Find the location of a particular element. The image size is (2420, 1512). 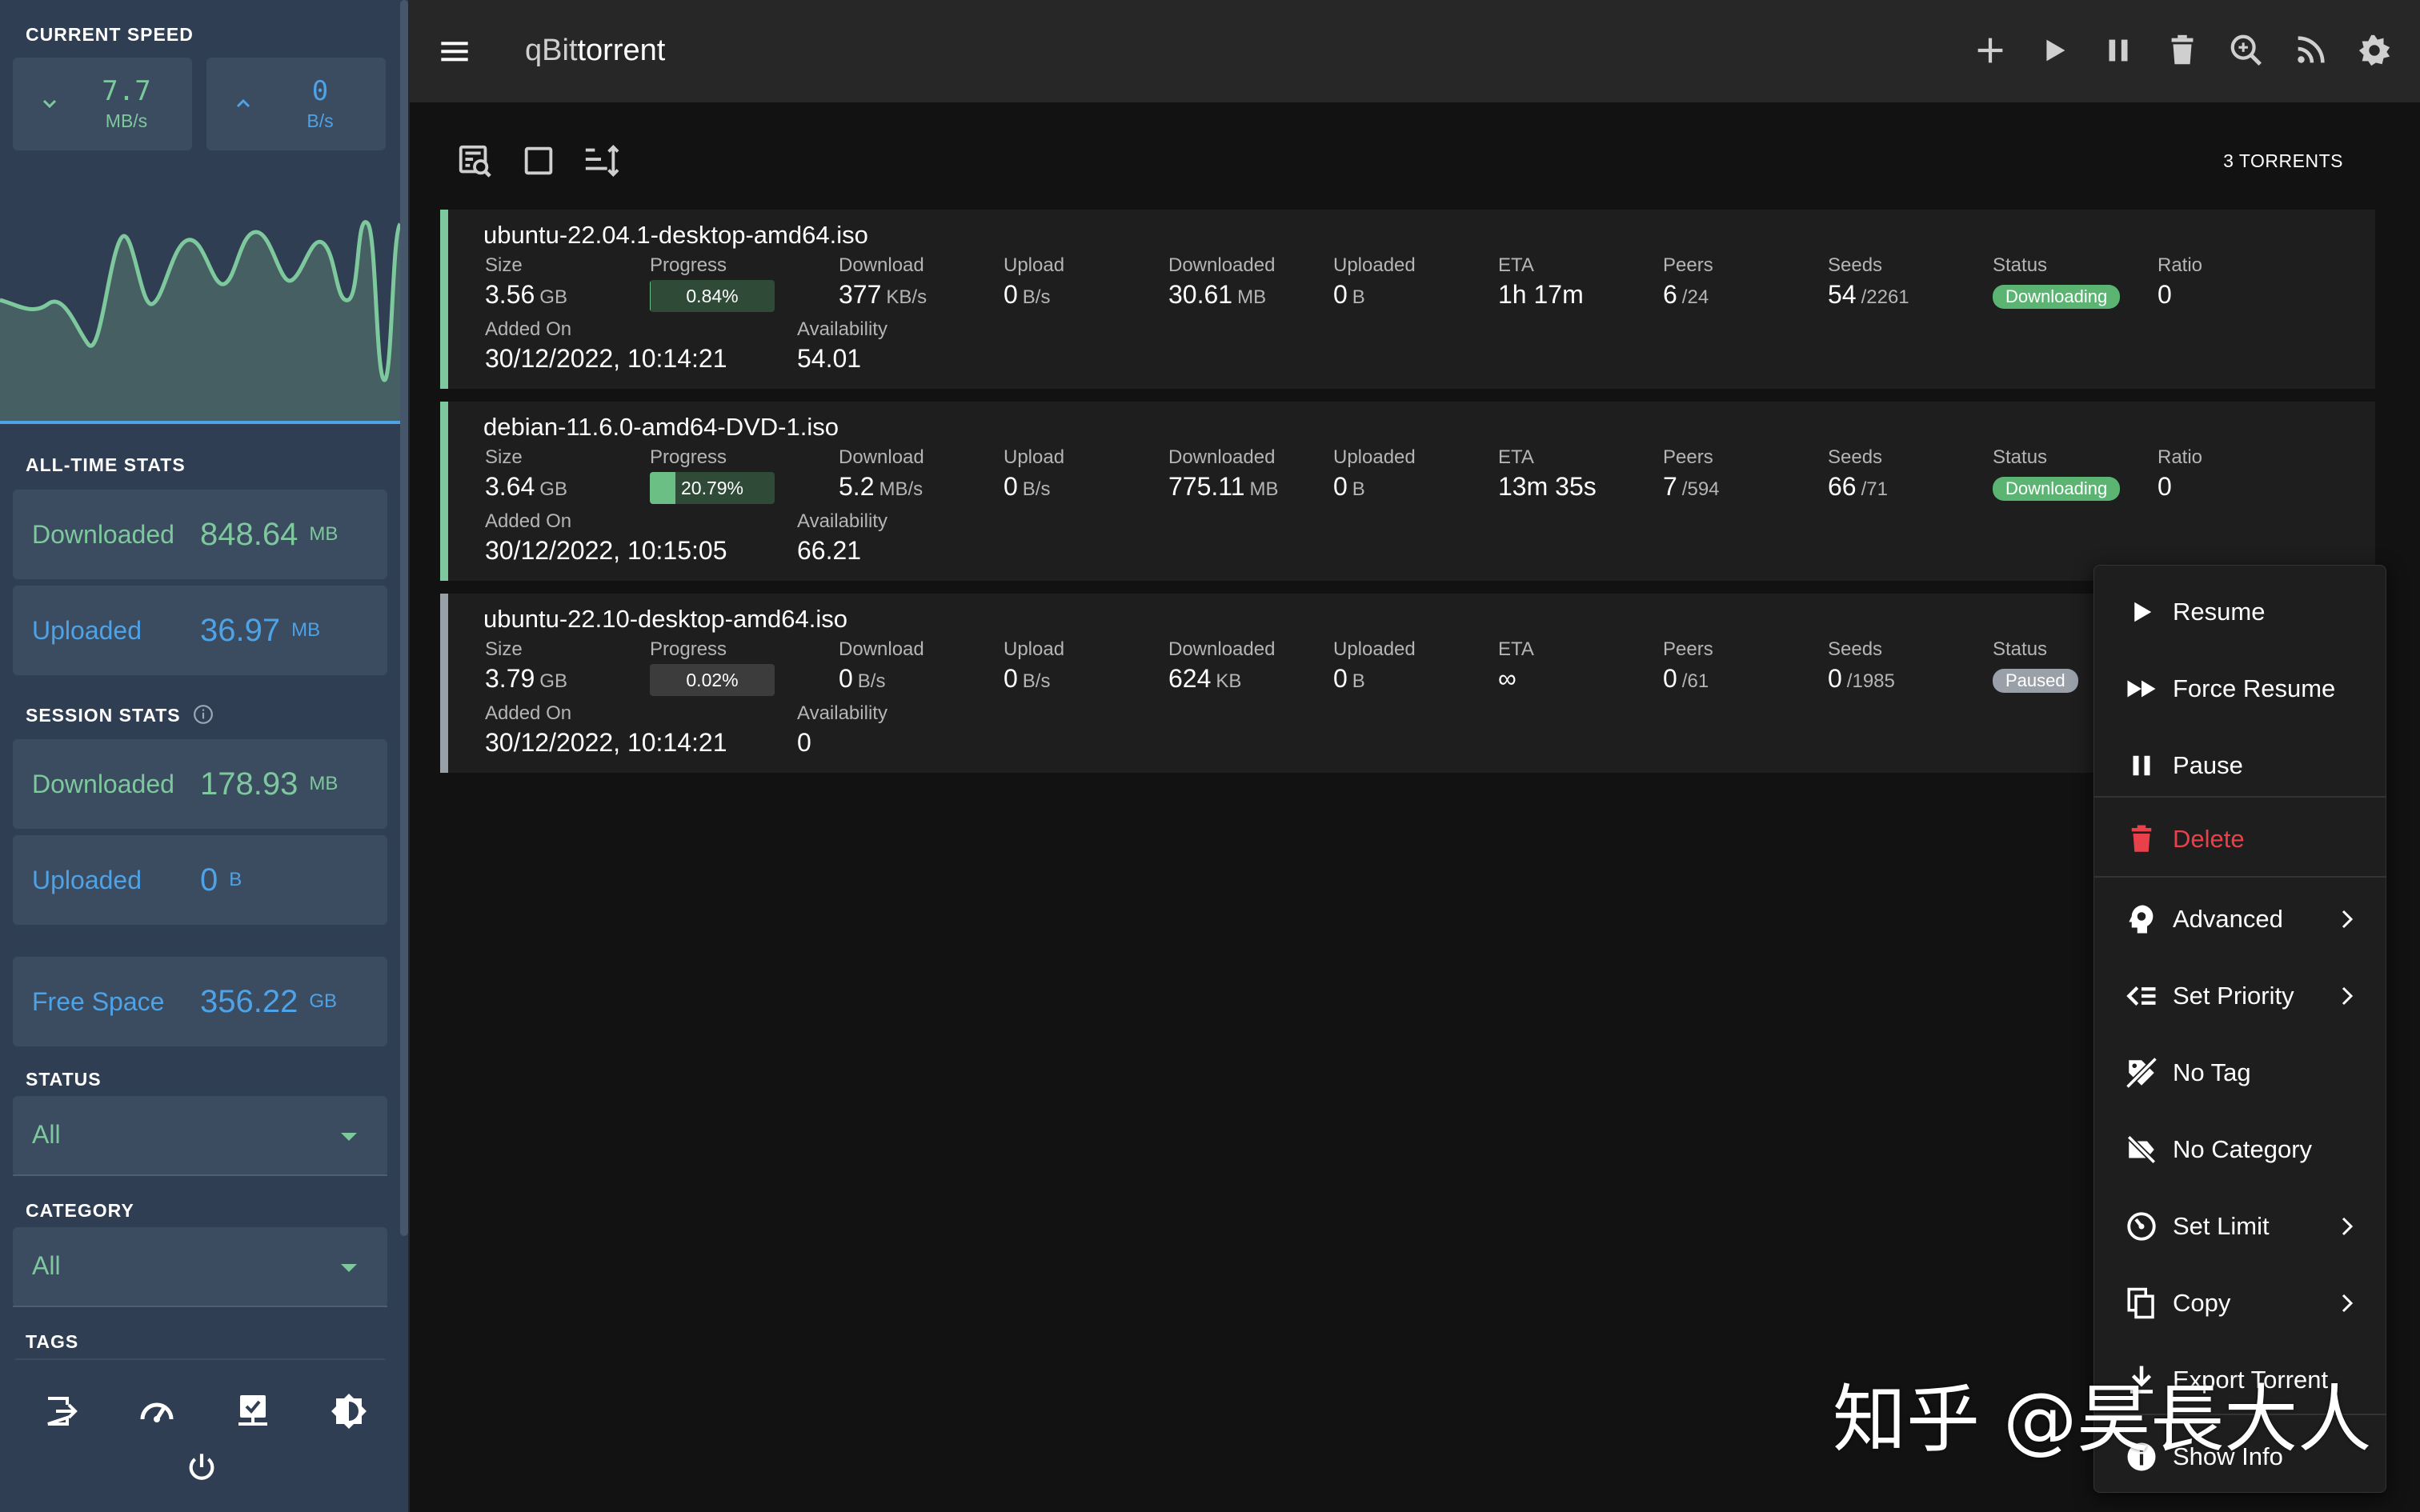

app-title-suffix: torrent is located at coordinates (621, 50).